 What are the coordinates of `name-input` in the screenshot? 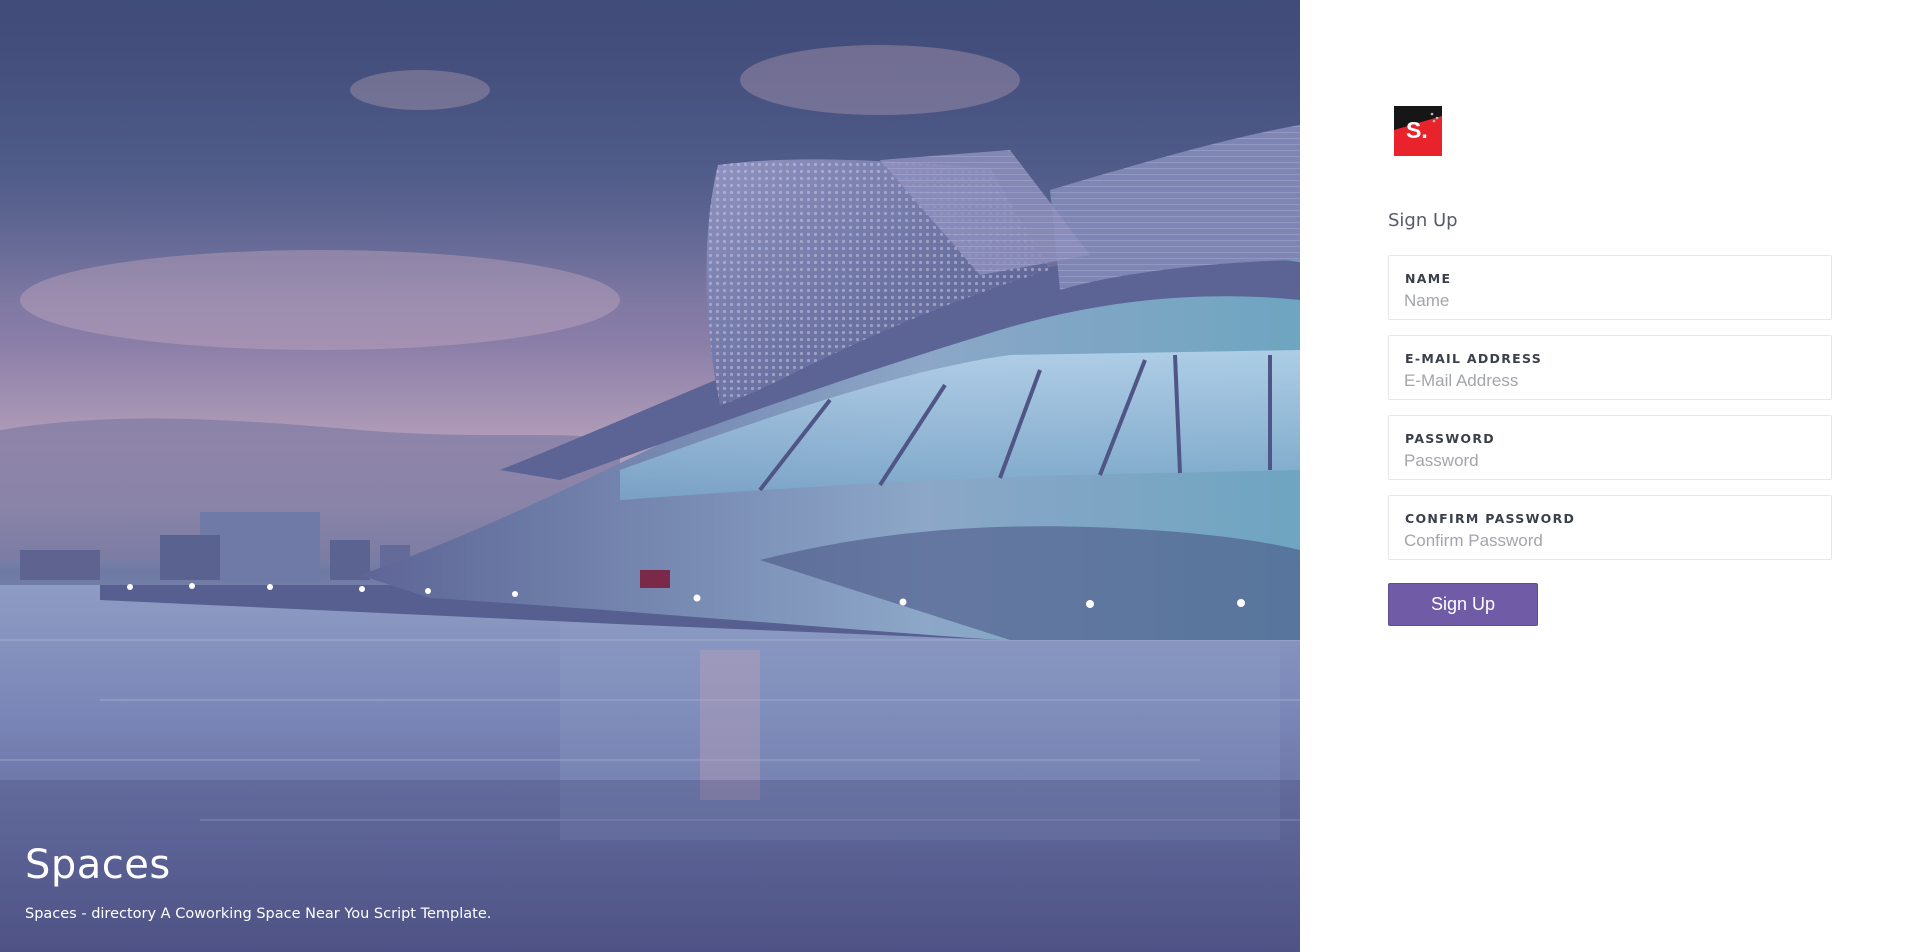 It's located at (1609, 301).